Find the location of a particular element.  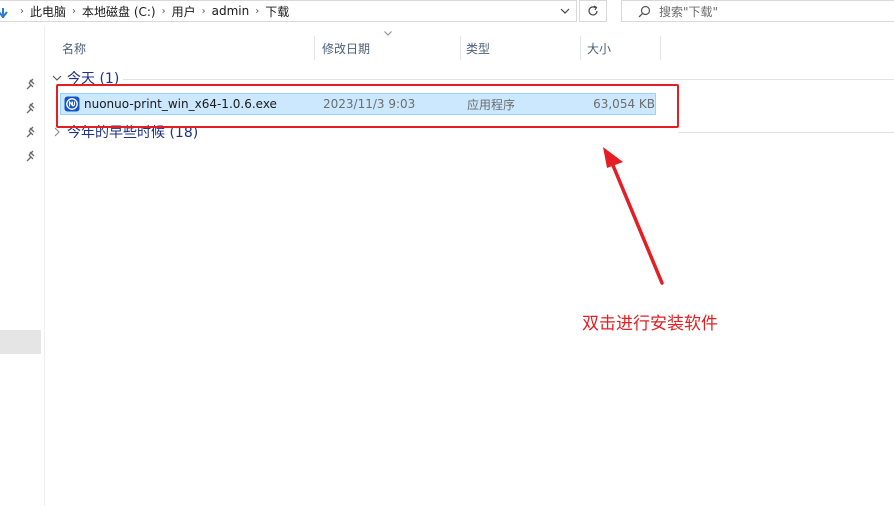

search-input: 搜索"下载" is located at coordinates (688, 11).